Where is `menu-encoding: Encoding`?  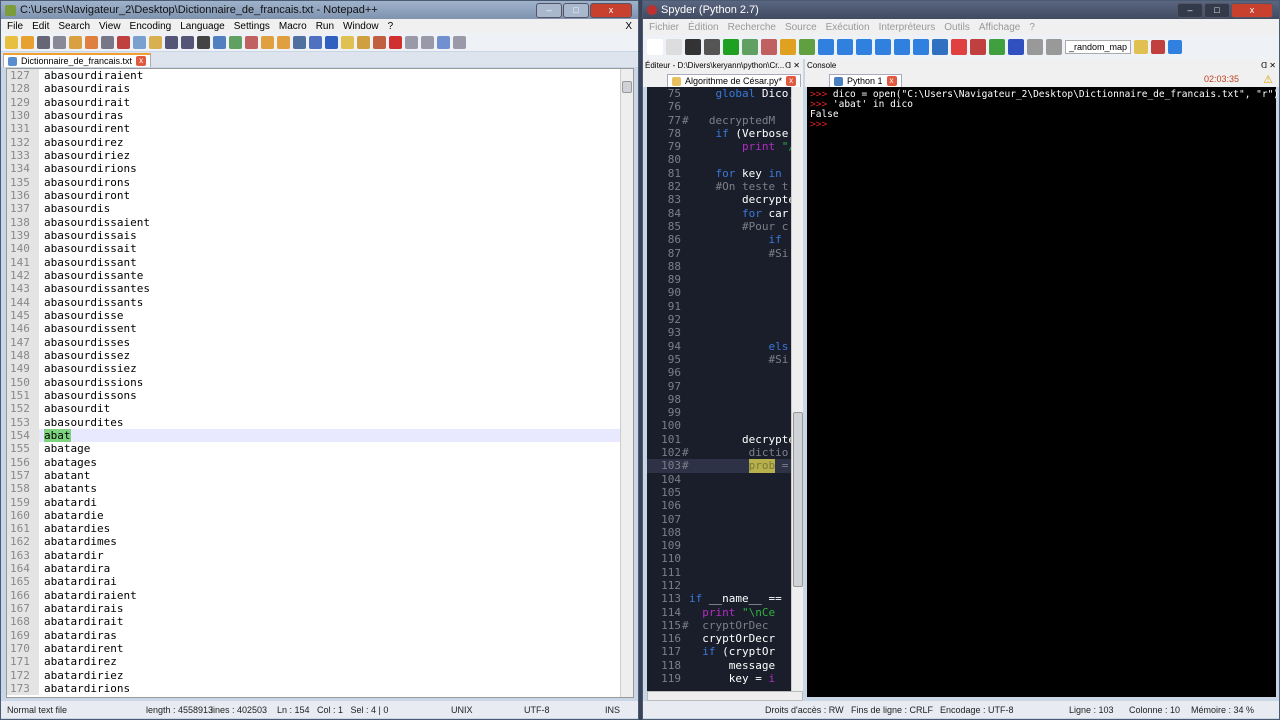
menu-encoding: Encoding is located at coordinates (151, 26).